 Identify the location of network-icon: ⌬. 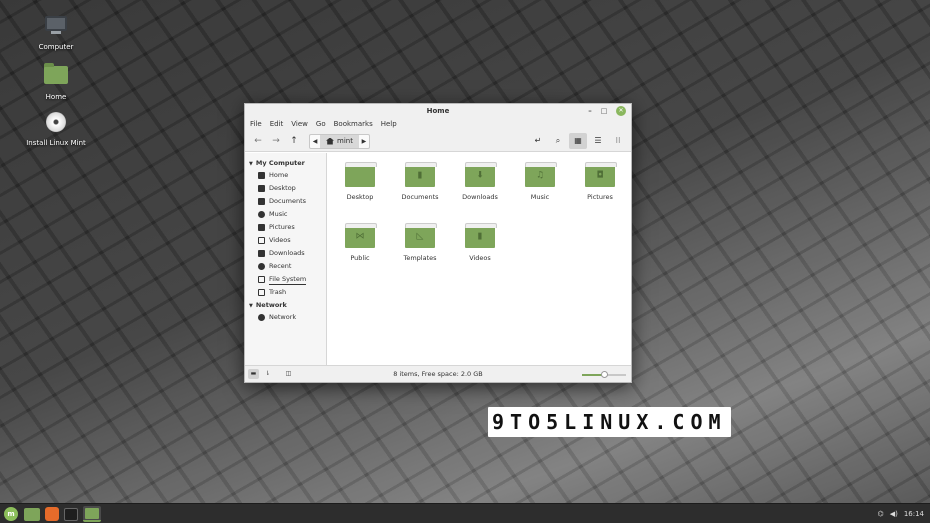
(881, 514).